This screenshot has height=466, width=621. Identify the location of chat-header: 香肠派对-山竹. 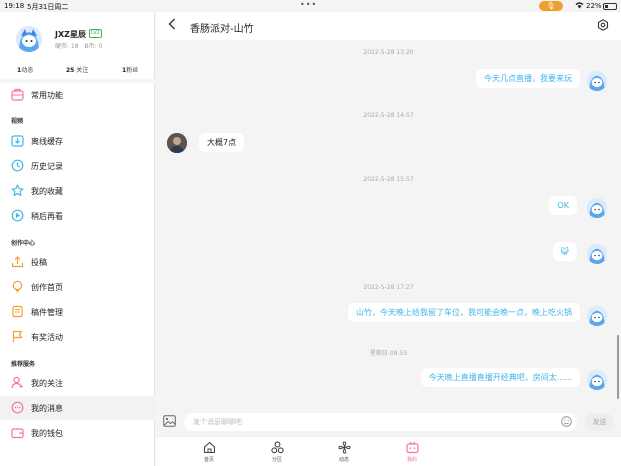
(388, 26).